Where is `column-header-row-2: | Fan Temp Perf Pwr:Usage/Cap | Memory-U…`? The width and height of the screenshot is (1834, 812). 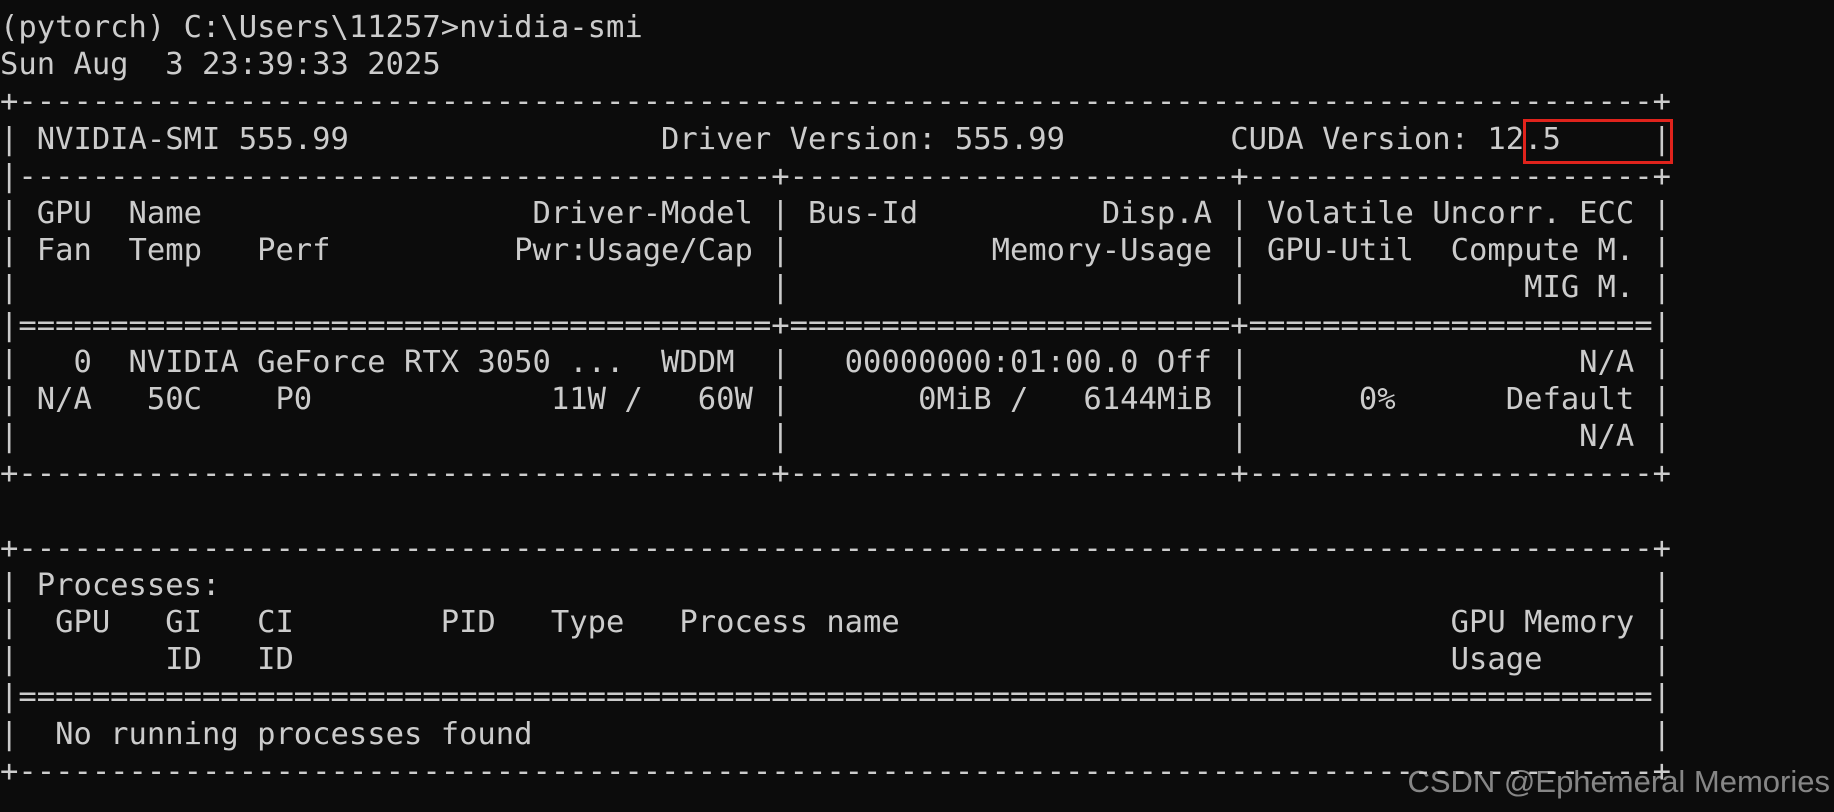
column-header-row-2: | Fan Temp Perf Pwr:Usage/Cap | Memory-U… is located at coordinates (835, 251).